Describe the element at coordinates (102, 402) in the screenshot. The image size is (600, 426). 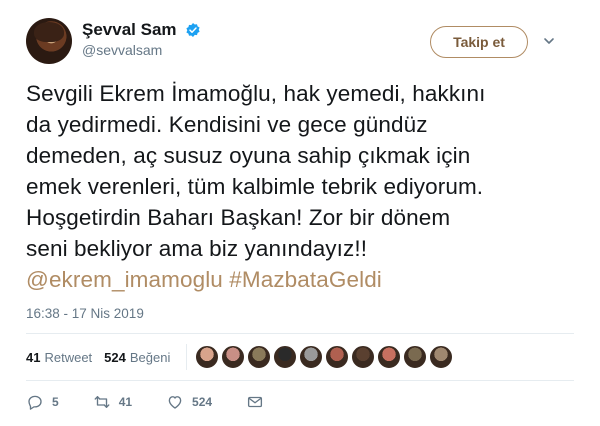
I see `retweet-icon` at that location.